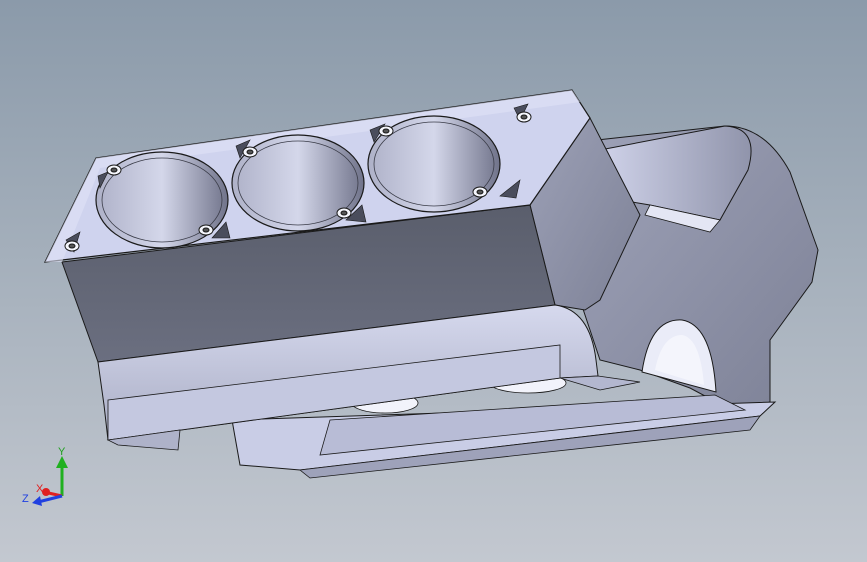  Describe the element at coordinates (62, 452) in the screenshot. I see `y-axis-label: Y` at that location.